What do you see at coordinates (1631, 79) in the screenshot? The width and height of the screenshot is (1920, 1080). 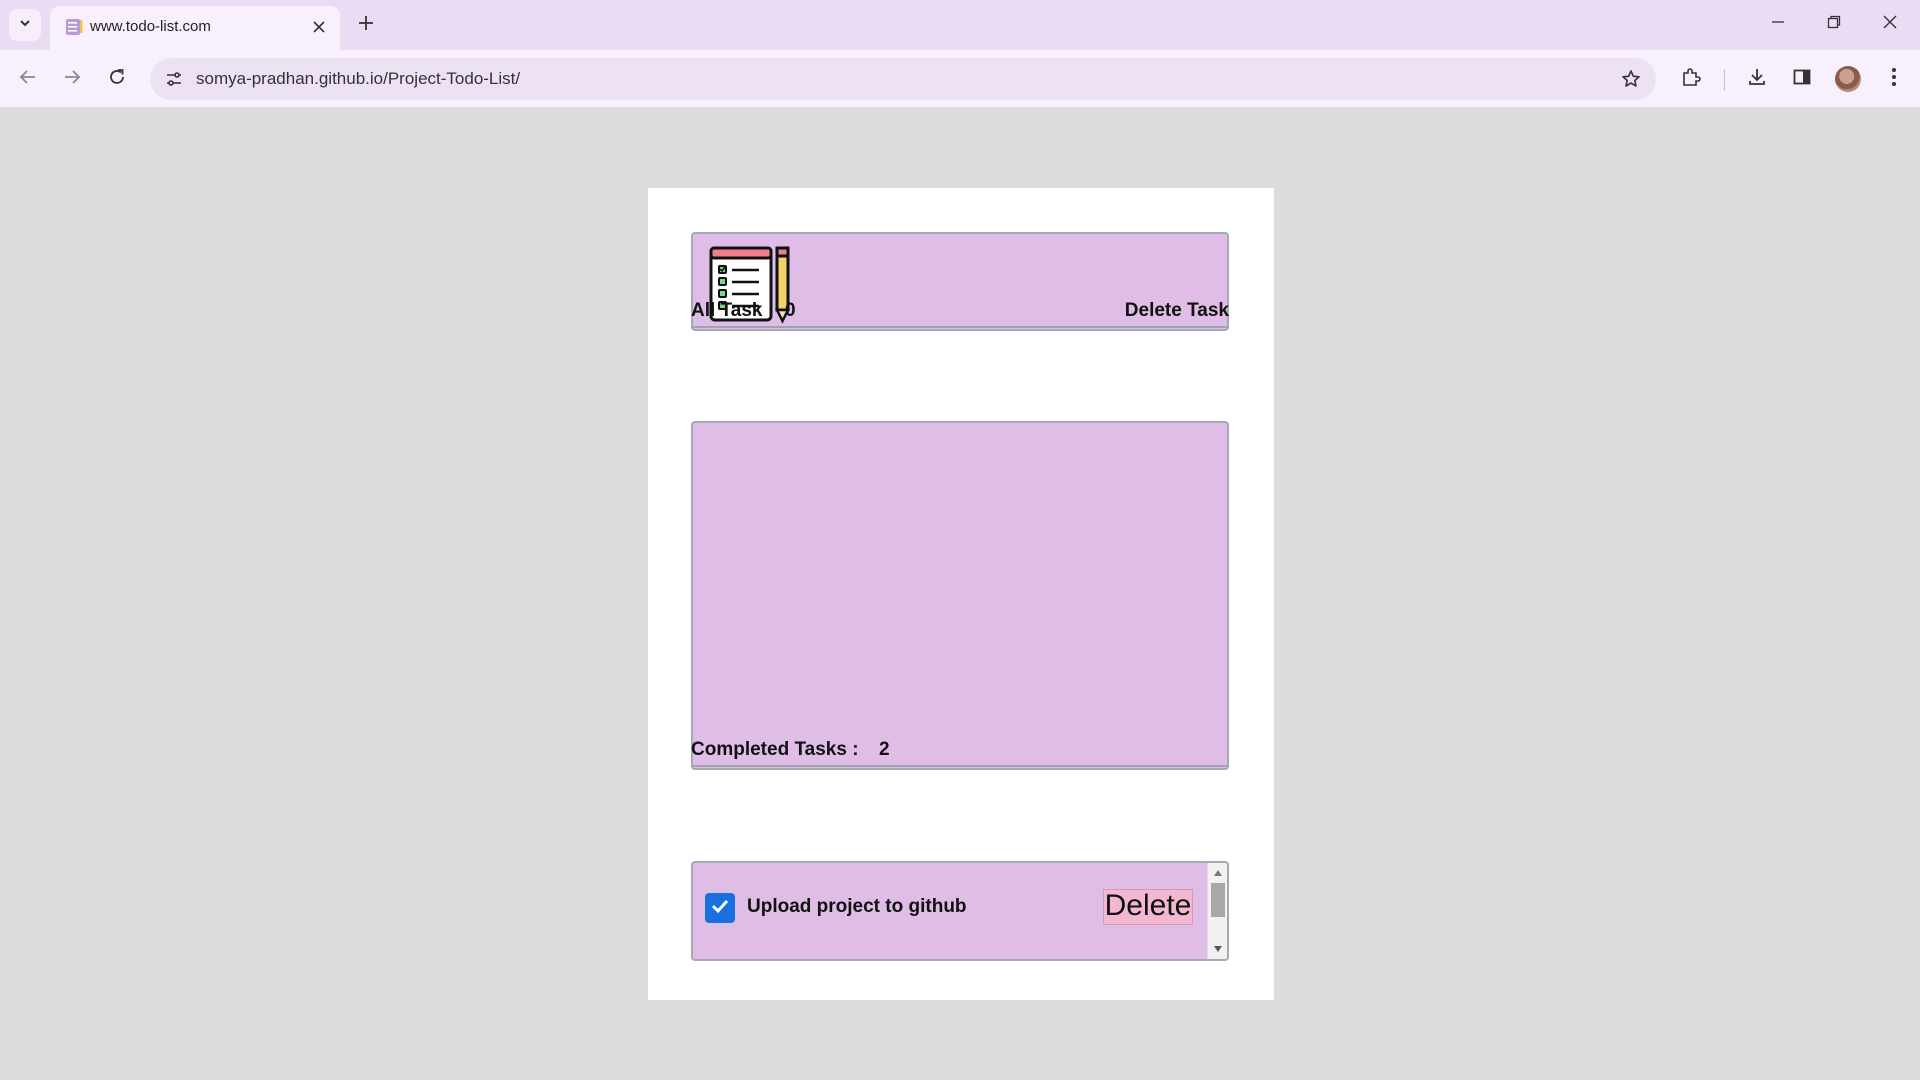 I see `bookmark-star-icon` at bounding box center [1631, 79].